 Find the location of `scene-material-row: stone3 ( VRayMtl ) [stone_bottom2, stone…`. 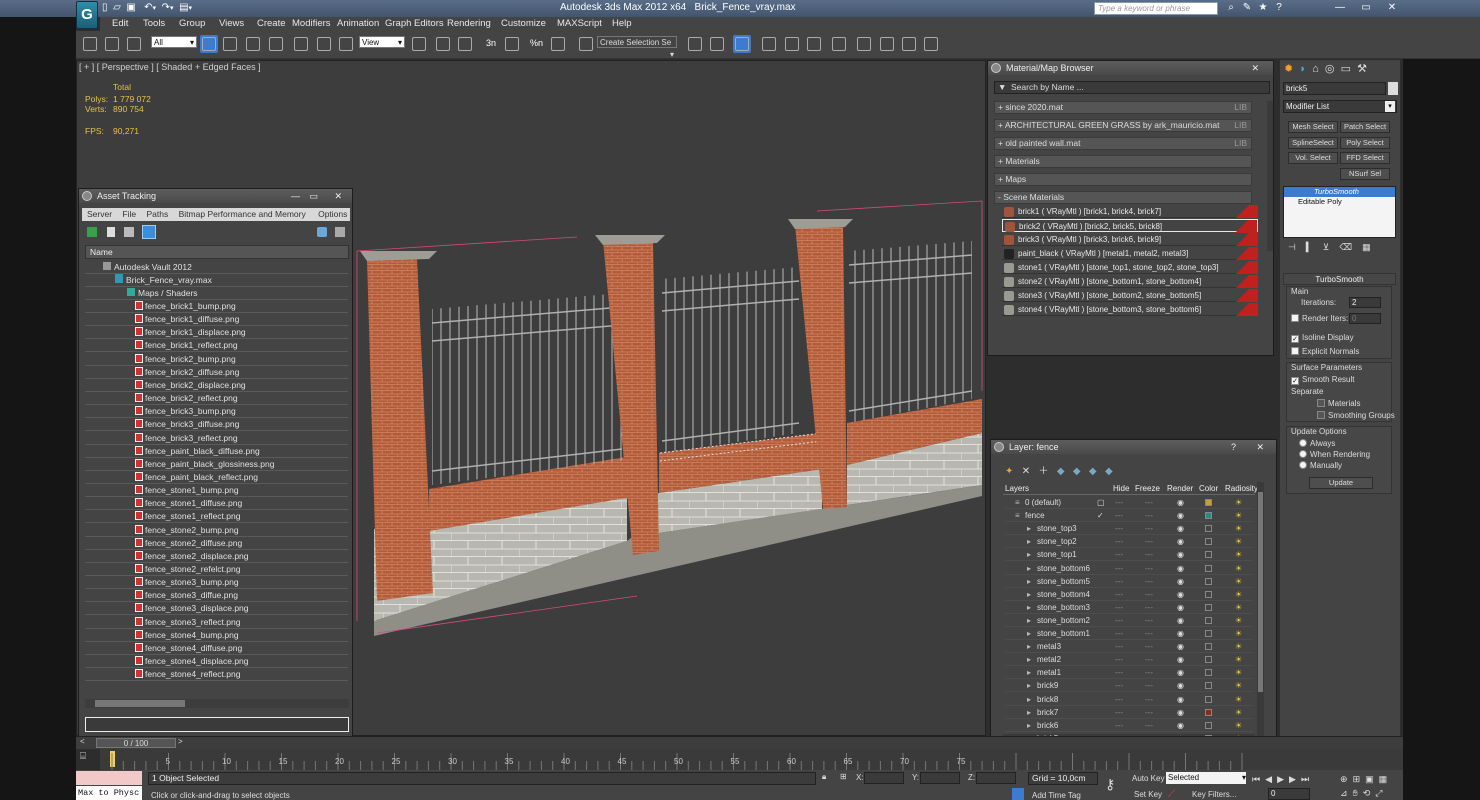

scene-material-row: stone3 ( VRayMtl ) [stone_bottom2, stone… is located at coordinates (1130, 295).